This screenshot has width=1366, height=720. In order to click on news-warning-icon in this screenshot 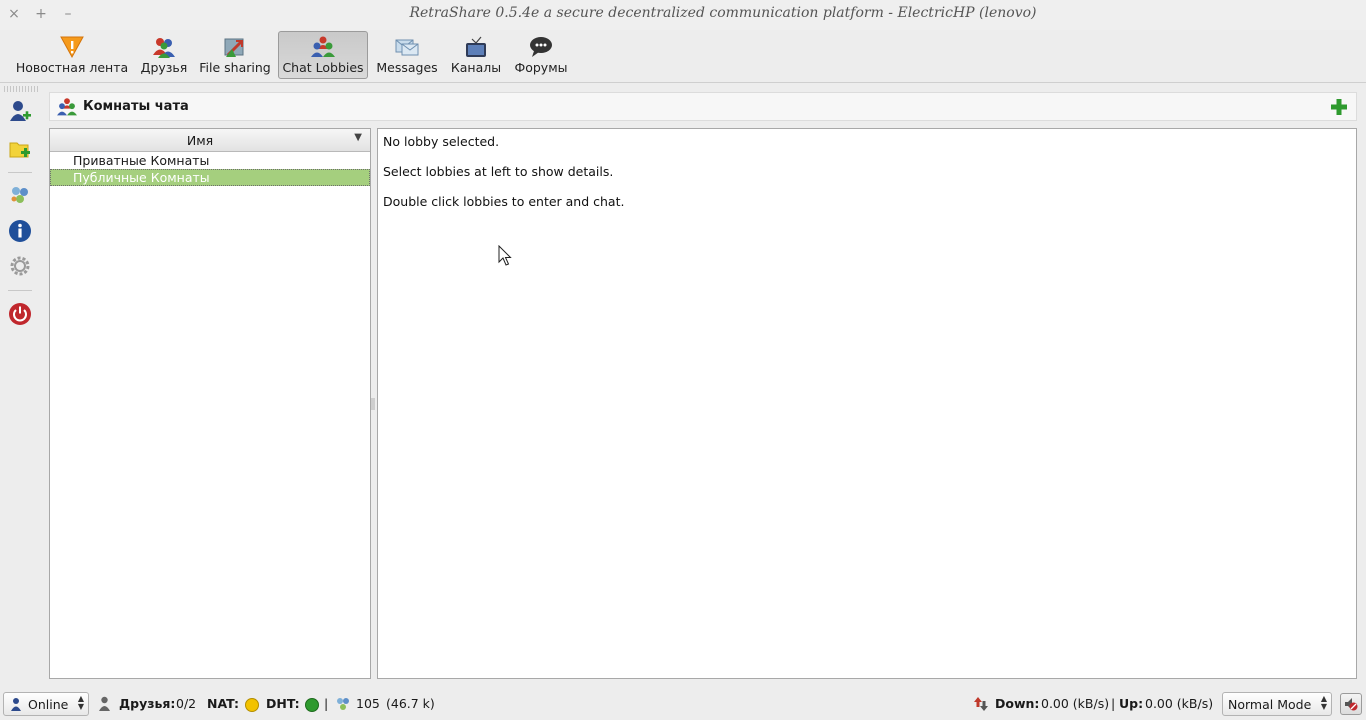, I will do `click(72, 47)`.